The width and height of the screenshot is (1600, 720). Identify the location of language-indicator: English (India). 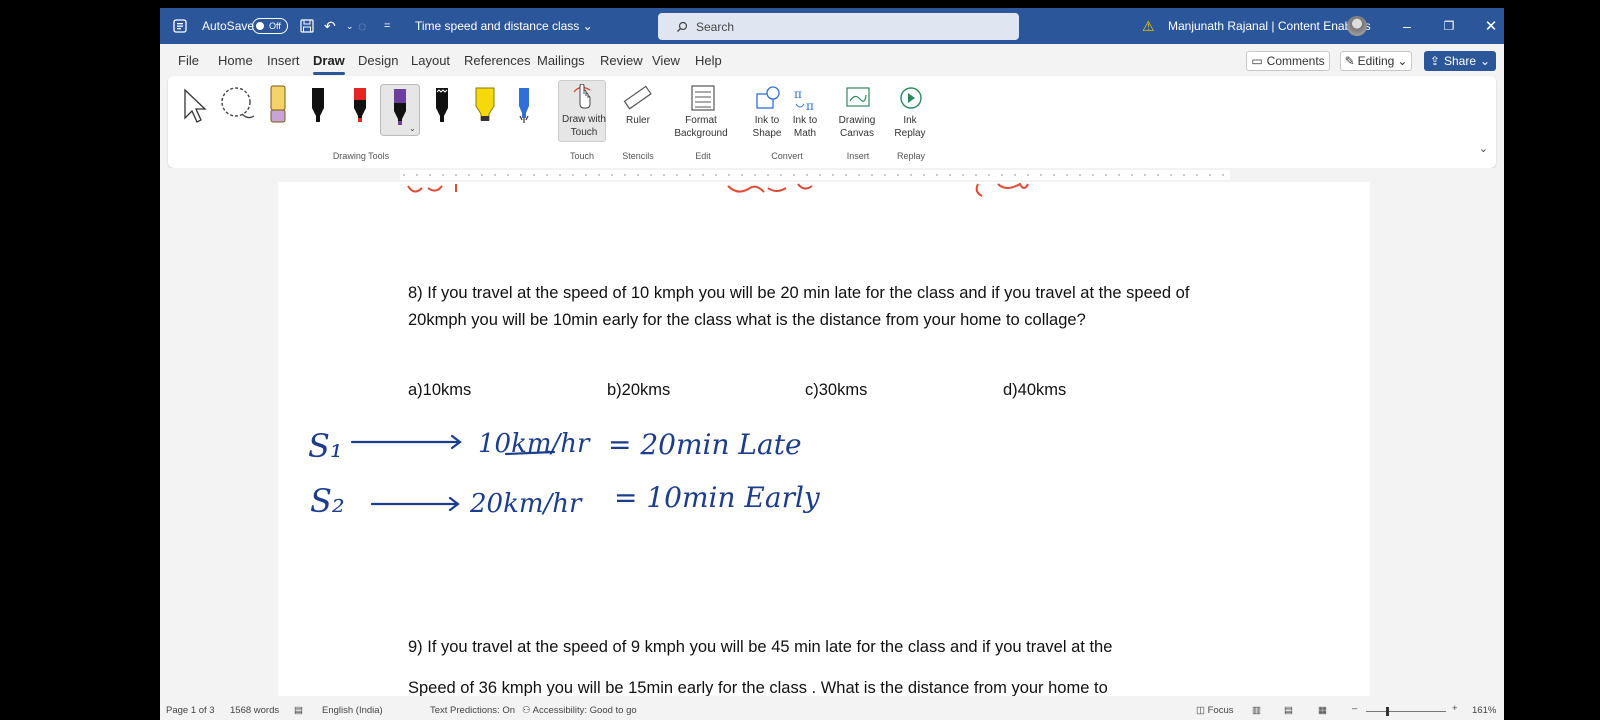
(352, 710).